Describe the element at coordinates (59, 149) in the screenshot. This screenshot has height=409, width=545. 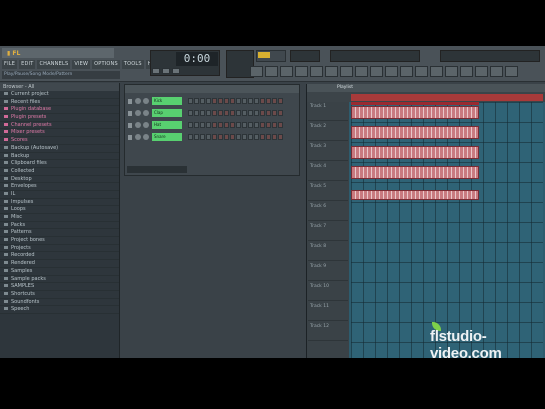
I see `browser-item: Backup (Autosave)` at that location.